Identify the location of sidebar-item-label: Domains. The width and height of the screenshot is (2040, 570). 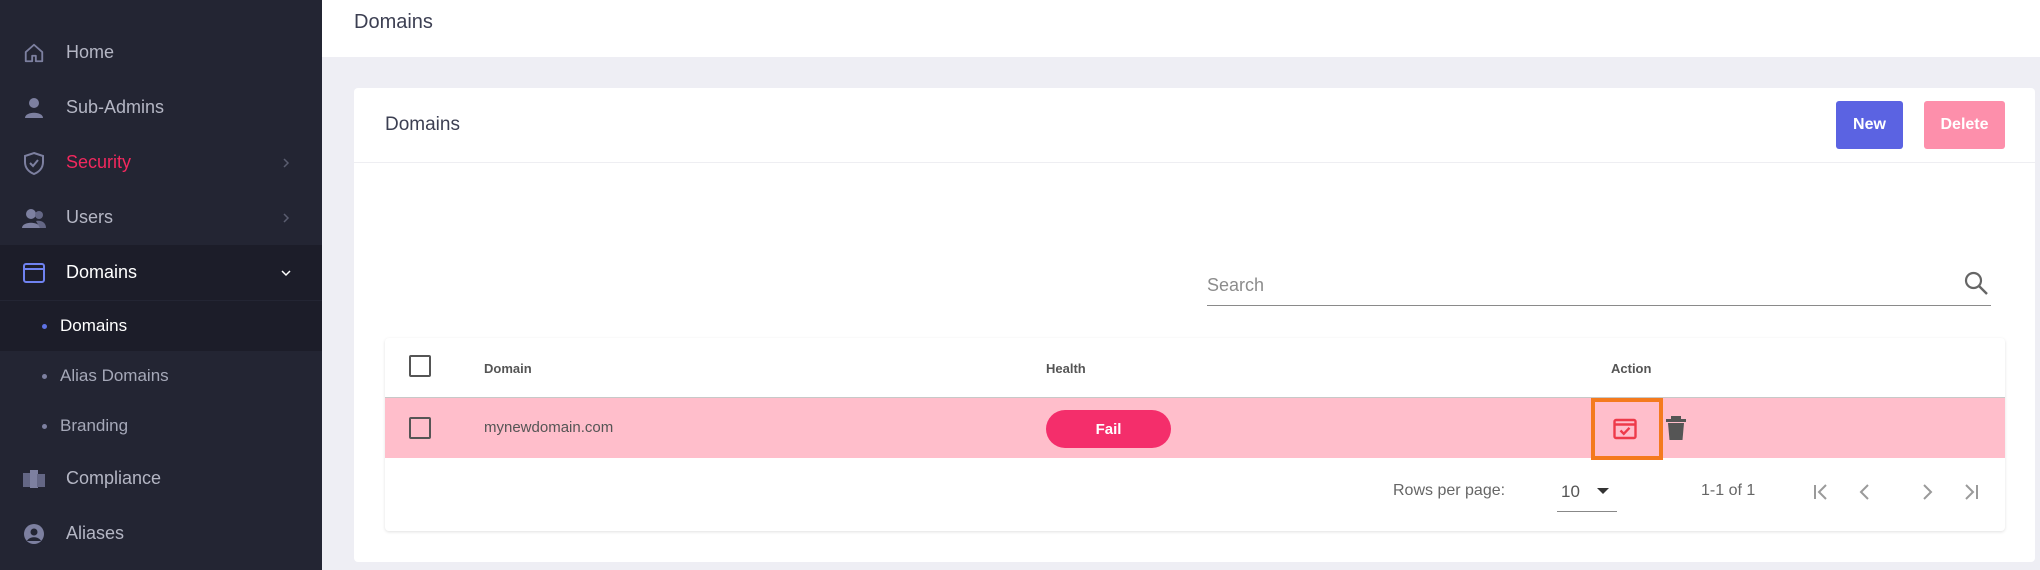
(102, 272).